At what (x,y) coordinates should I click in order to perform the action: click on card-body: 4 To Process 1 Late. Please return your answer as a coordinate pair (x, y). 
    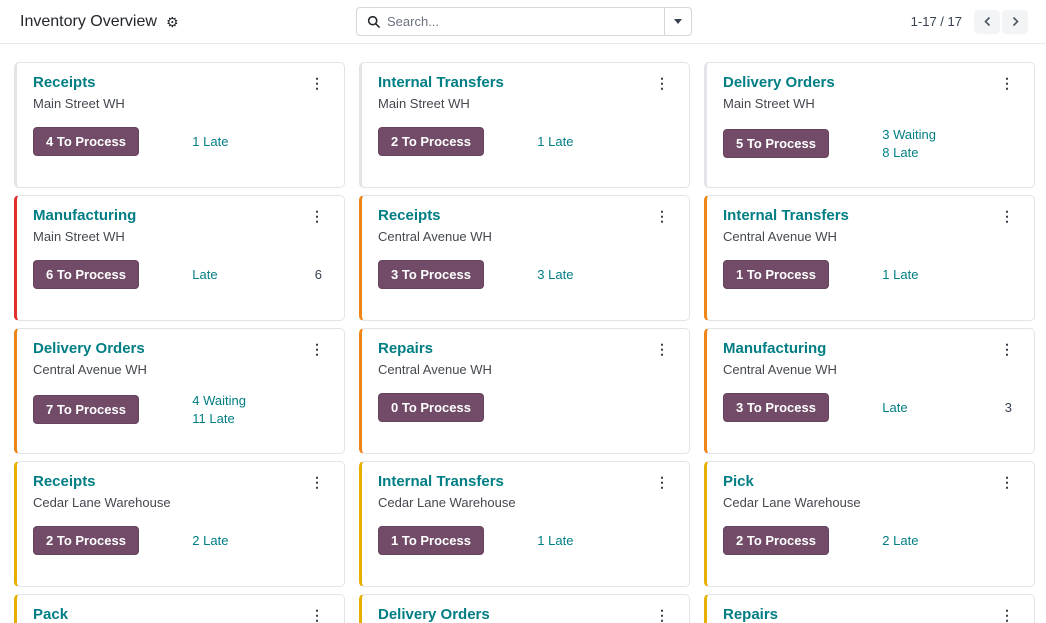
    Looking at the image, I should click on (180, 141).